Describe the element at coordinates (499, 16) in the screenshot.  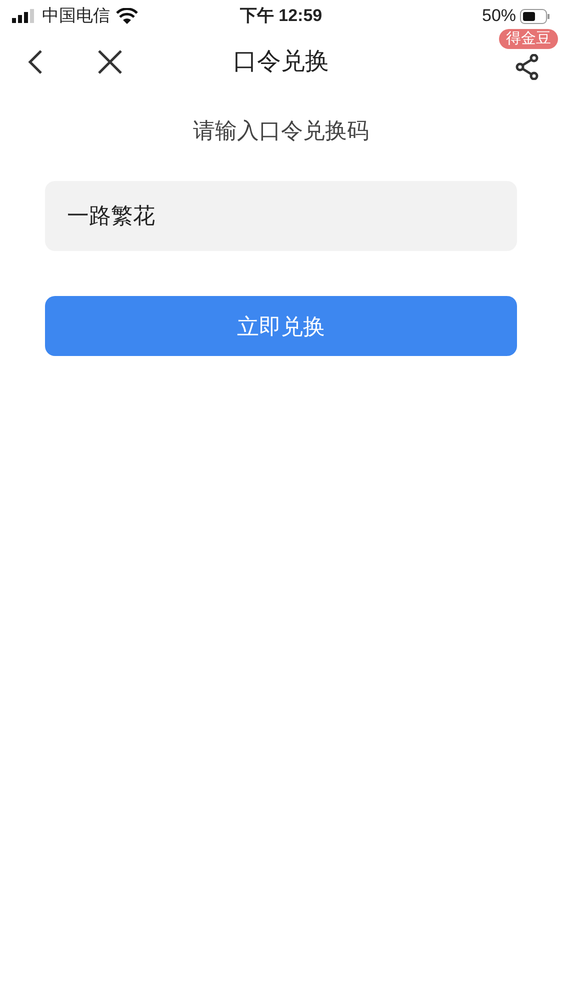
I see `battery-percent: 50%` at that location.